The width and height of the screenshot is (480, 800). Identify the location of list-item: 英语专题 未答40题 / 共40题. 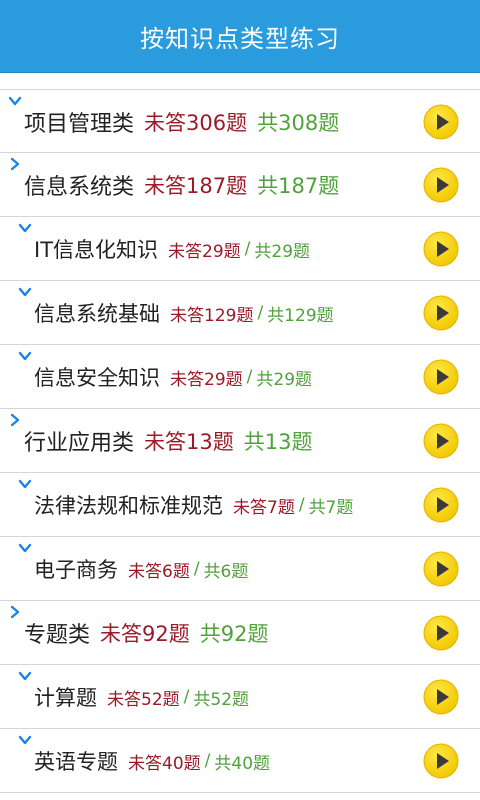
(240, 761).